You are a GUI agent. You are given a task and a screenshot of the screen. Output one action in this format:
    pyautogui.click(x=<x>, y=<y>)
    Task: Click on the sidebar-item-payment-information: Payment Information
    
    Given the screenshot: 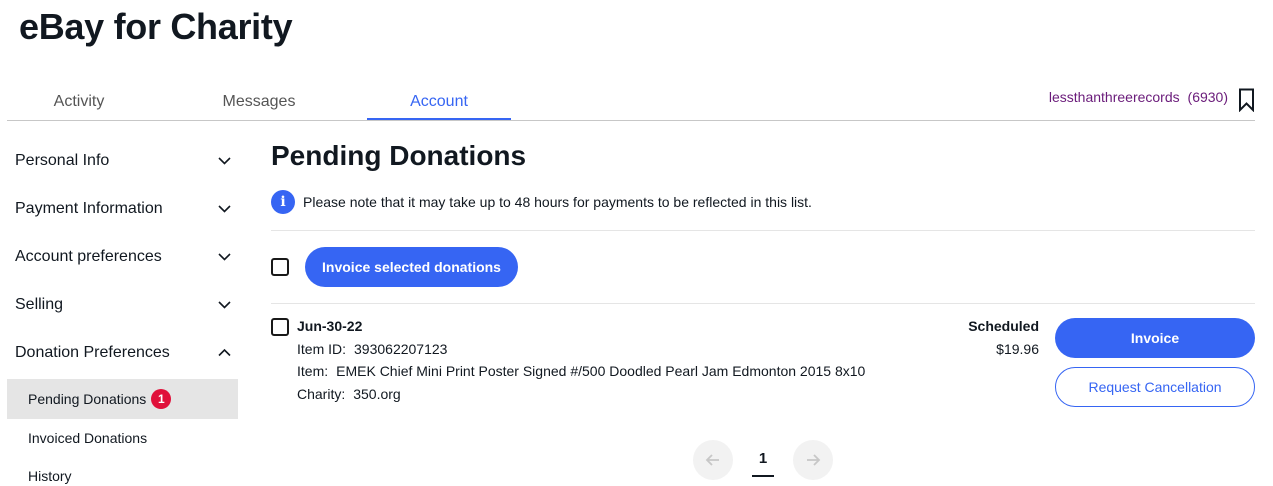 What is the action you would take?
    pyautogui.click(x=122, y=209)
    